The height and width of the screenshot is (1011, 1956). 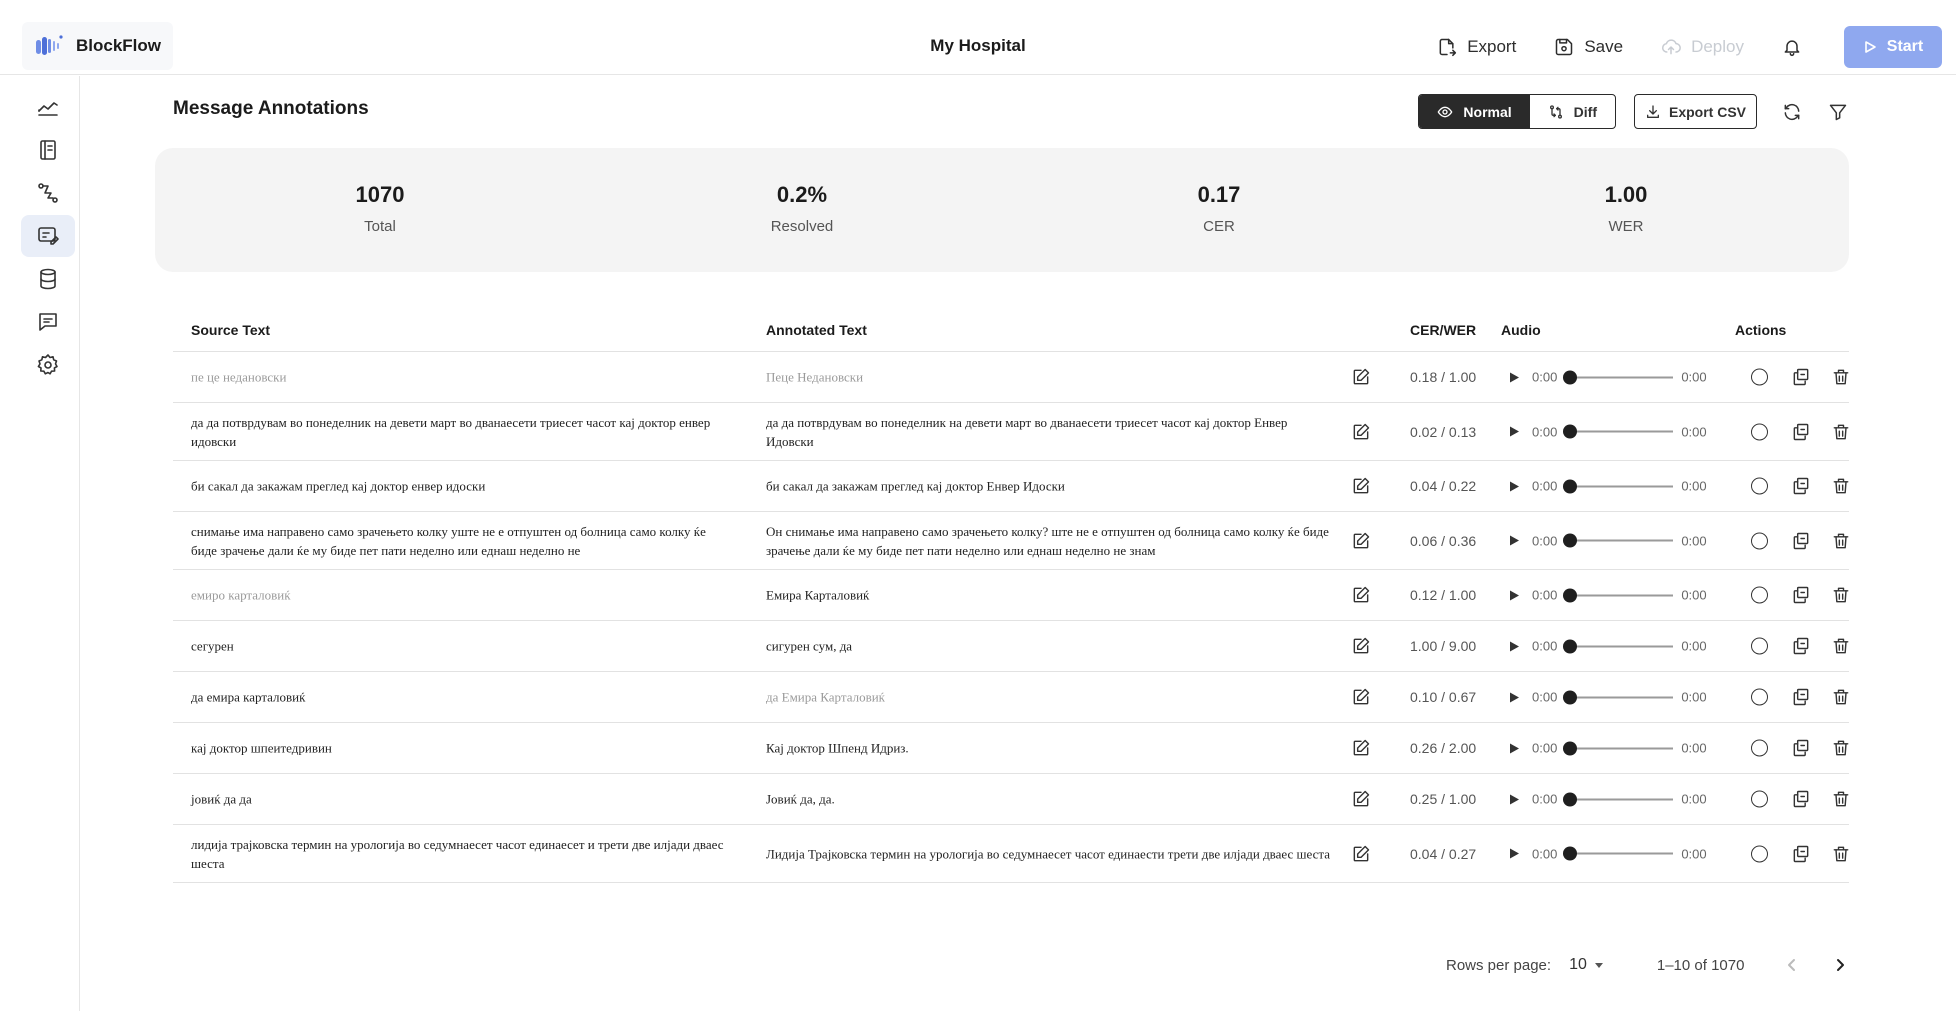 I want to click on view-normal-button: Normal, so click(x=1474, y=111).